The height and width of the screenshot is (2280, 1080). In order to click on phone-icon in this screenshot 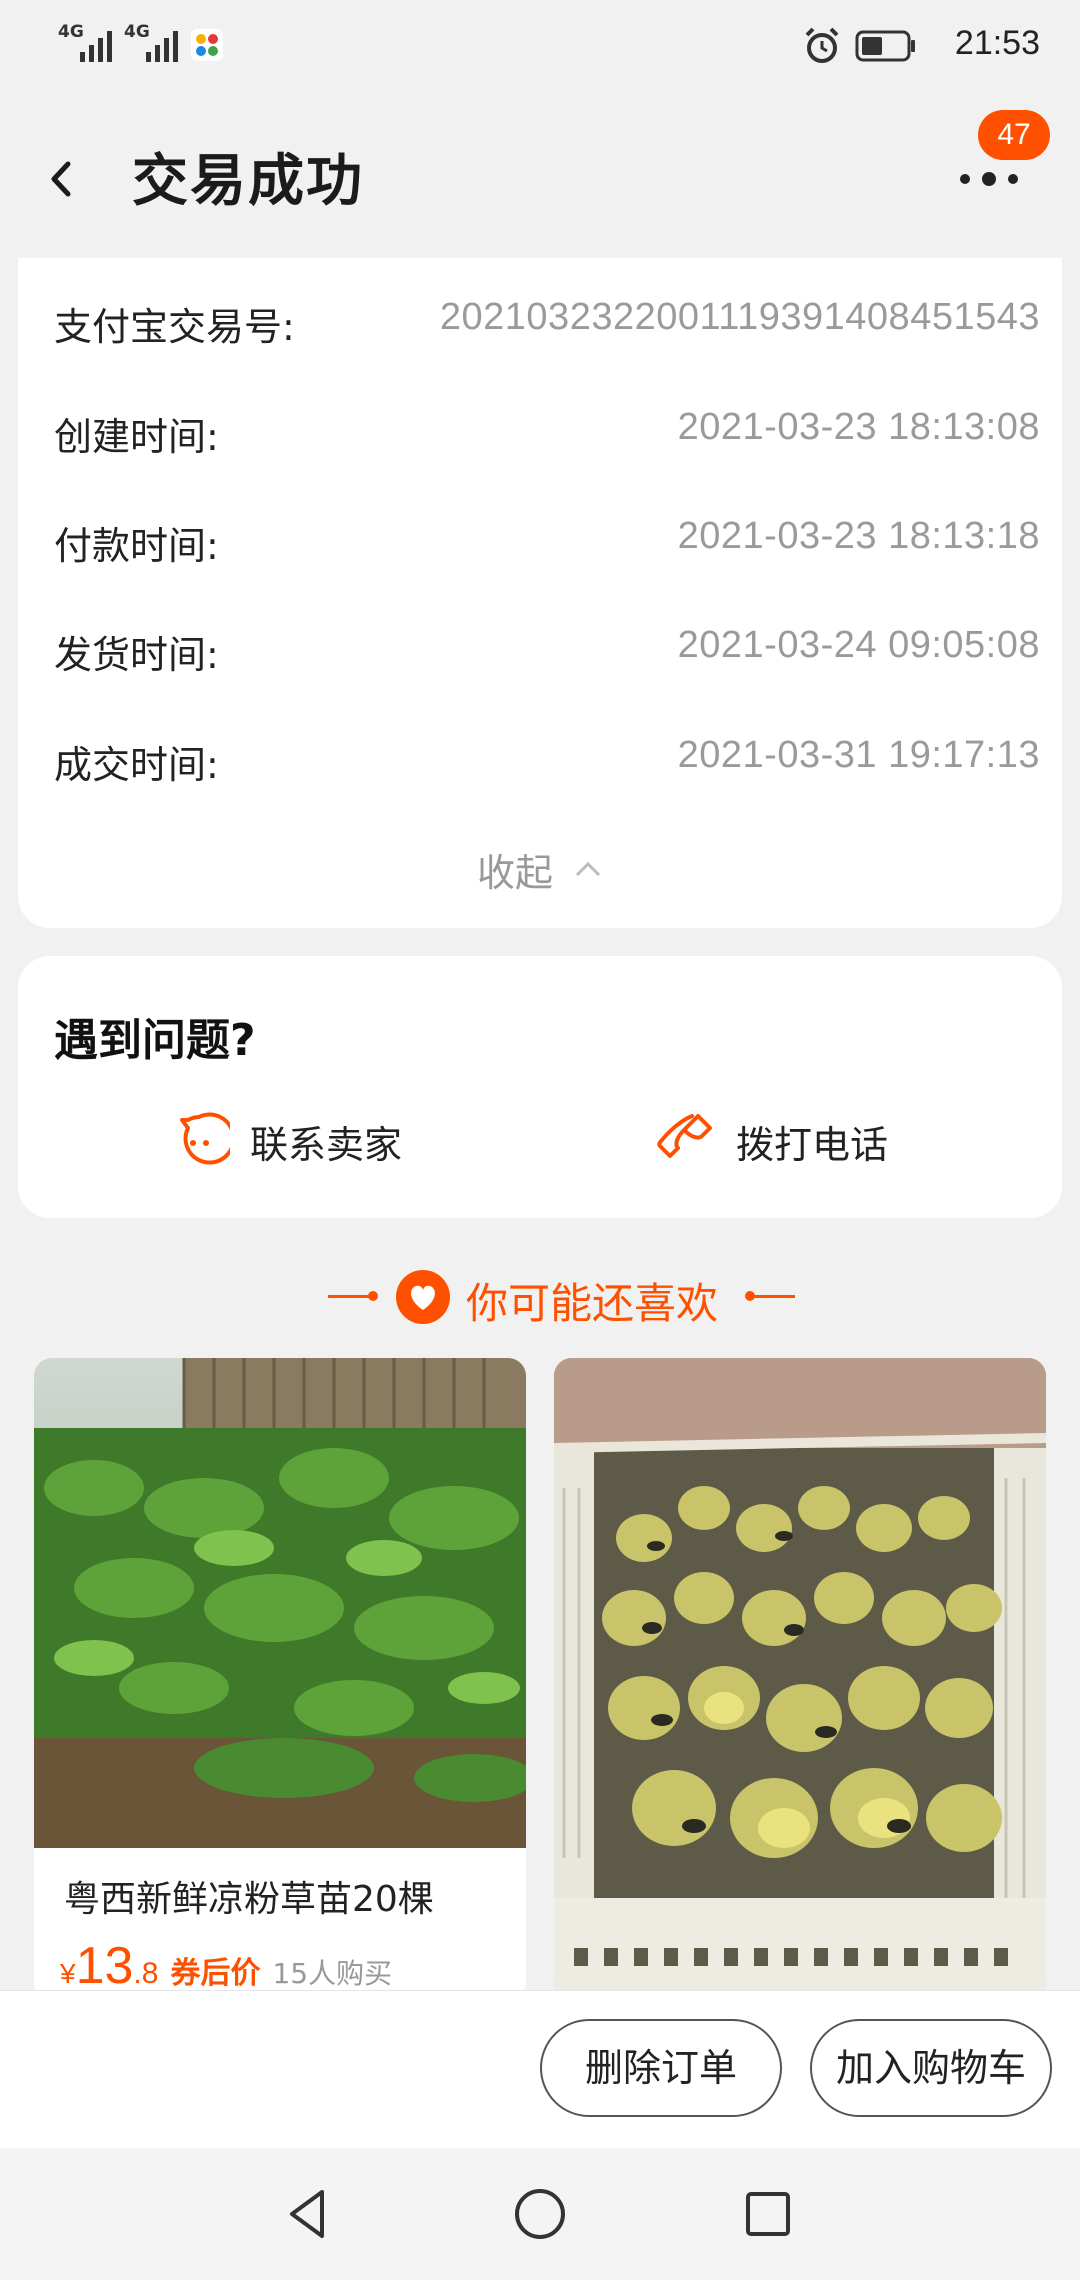, I will do `click(684, 1136)`.